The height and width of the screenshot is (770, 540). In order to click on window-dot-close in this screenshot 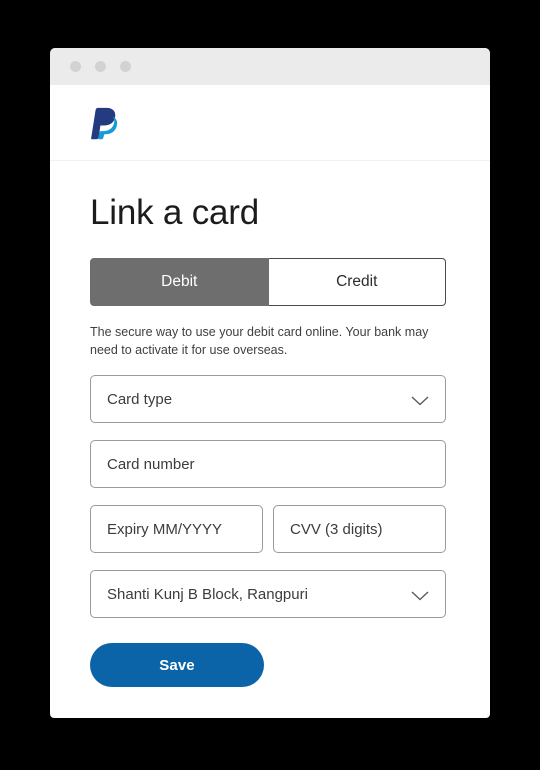, I will do `click(75, 66)`.